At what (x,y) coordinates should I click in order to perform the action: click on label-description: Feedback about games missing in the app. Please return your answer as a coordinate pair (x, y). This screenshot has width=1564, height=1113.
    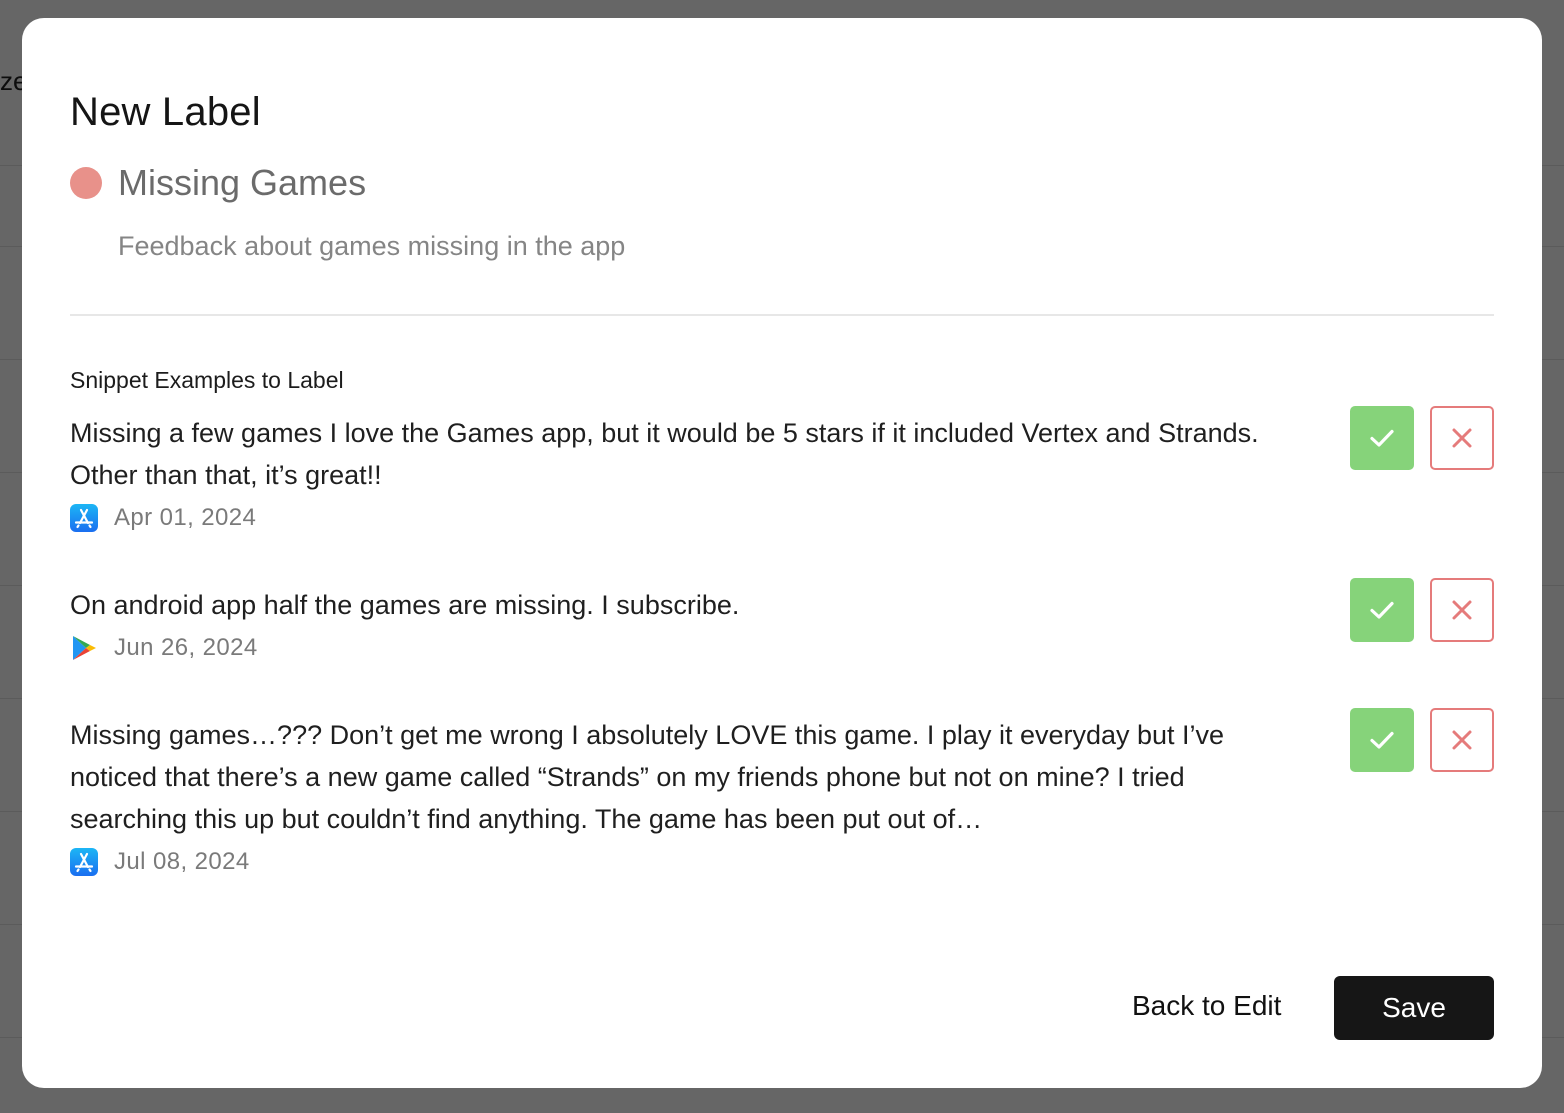
    Looking at the image, I should click on (372, 246).